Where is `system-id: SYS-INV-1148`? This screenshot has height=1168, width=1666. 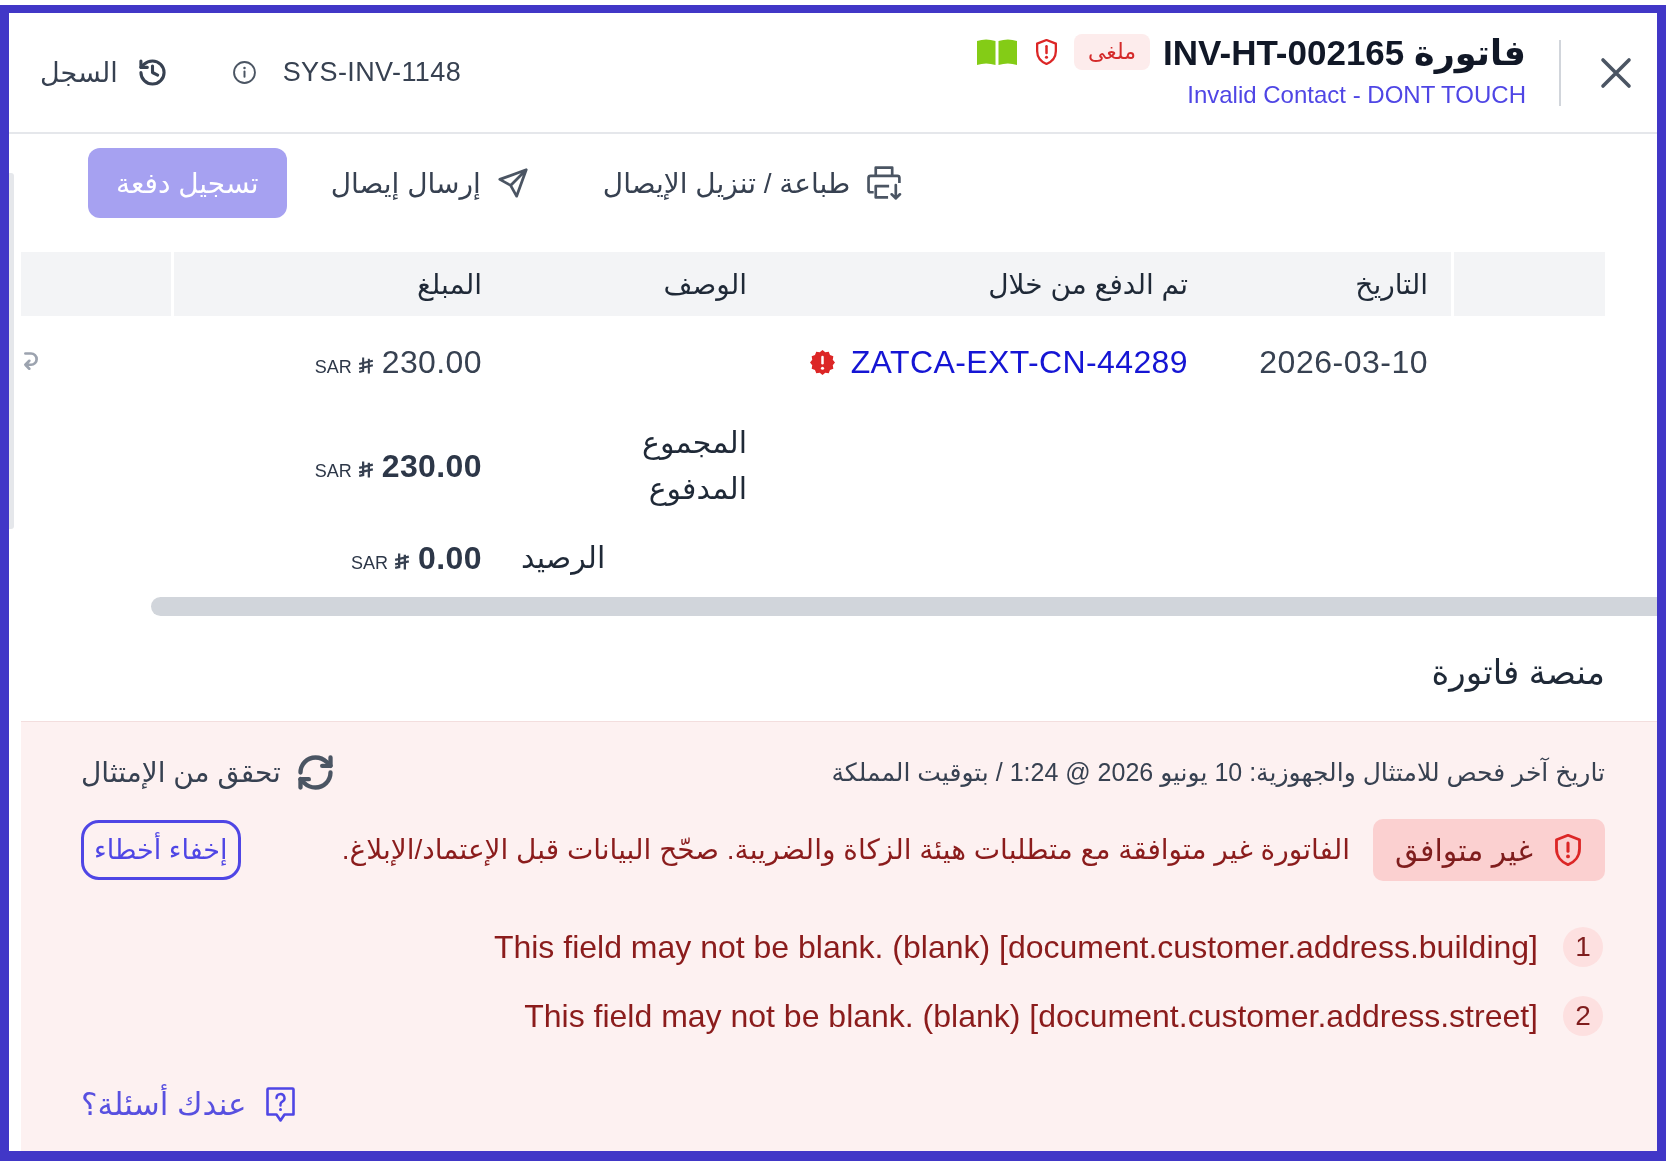 system-id: SYS-INV-1148 is located at coordinates (372, 72).